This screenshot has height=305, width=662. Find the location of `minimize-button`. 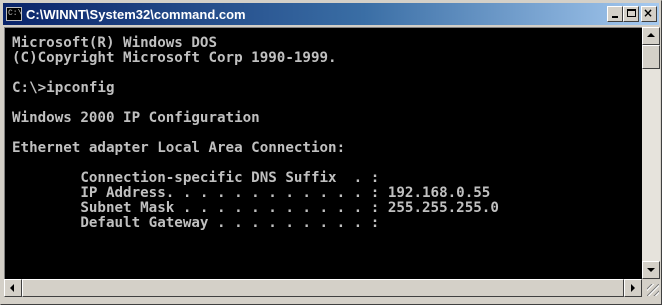

minimize-button is located at coordinates (615, 14).